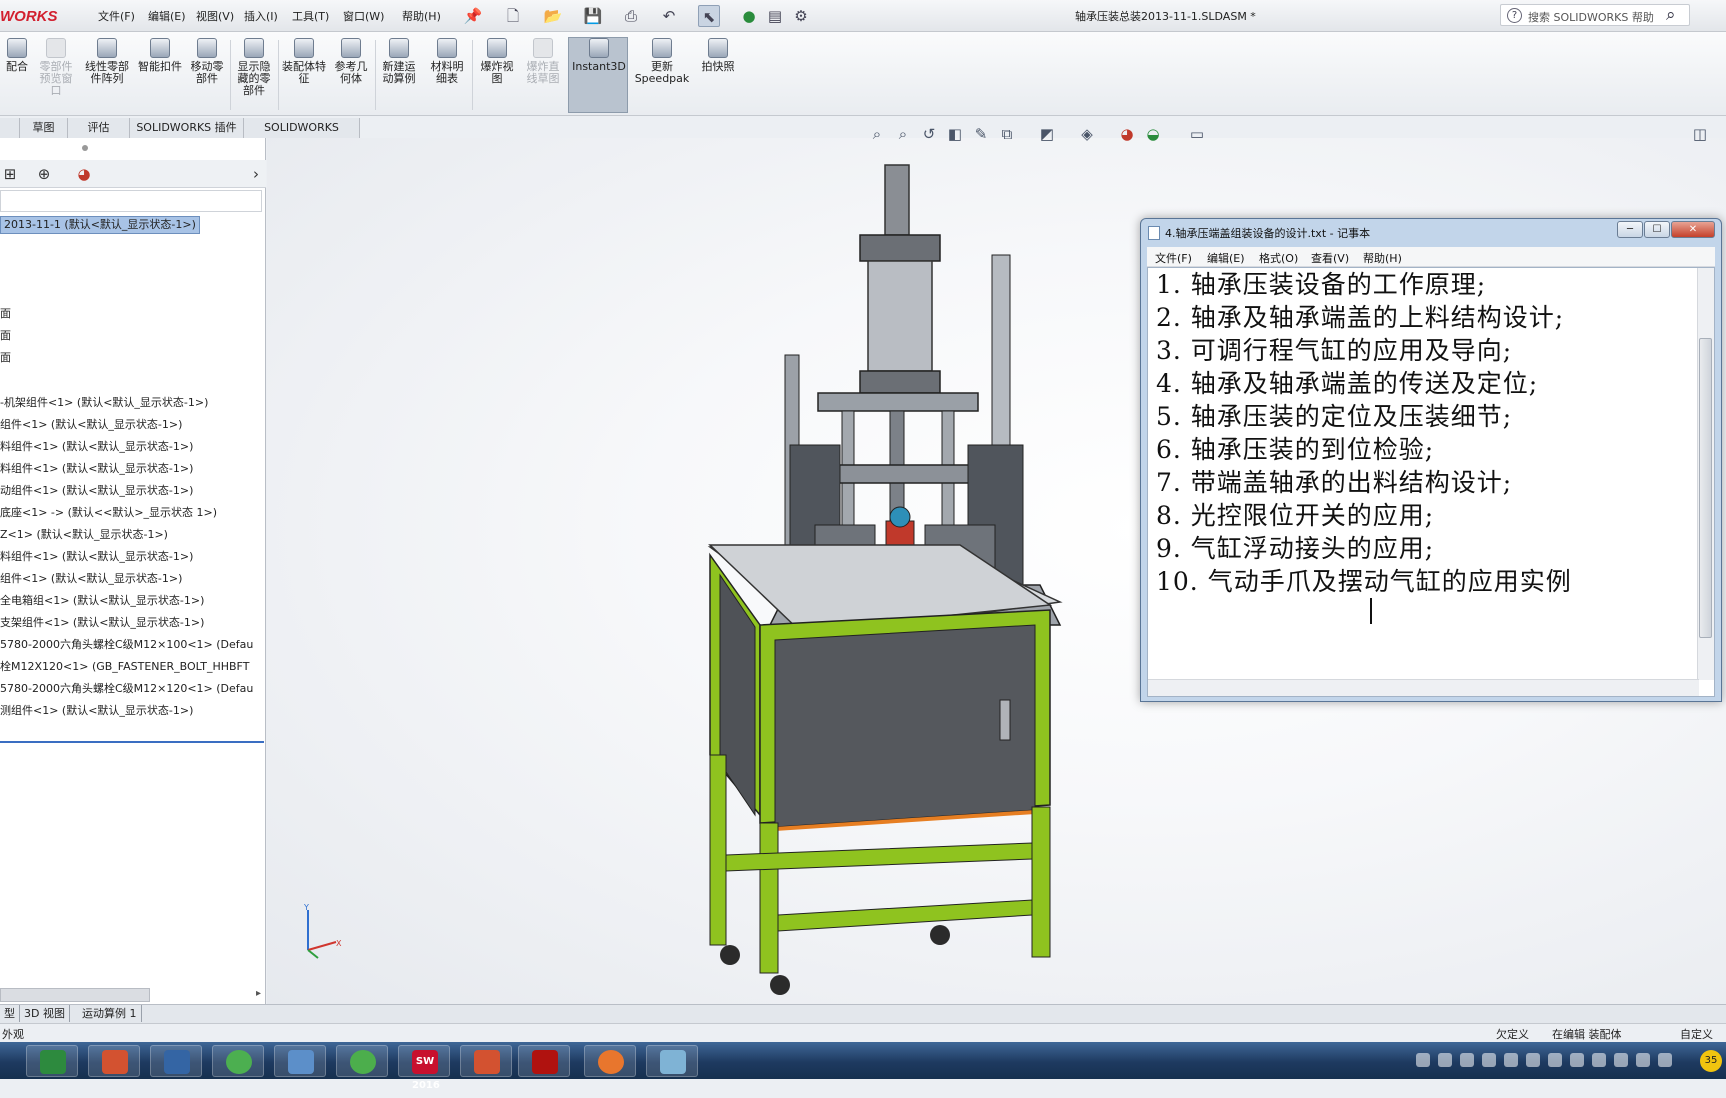 The image size is (1726, 1098). What do you see at coordinates (104, 402) in the screenshot?
I see `tree-item-component: -机架组件<1> (默认<默认_显示状态-1>)` at bounding box center [104, 402].